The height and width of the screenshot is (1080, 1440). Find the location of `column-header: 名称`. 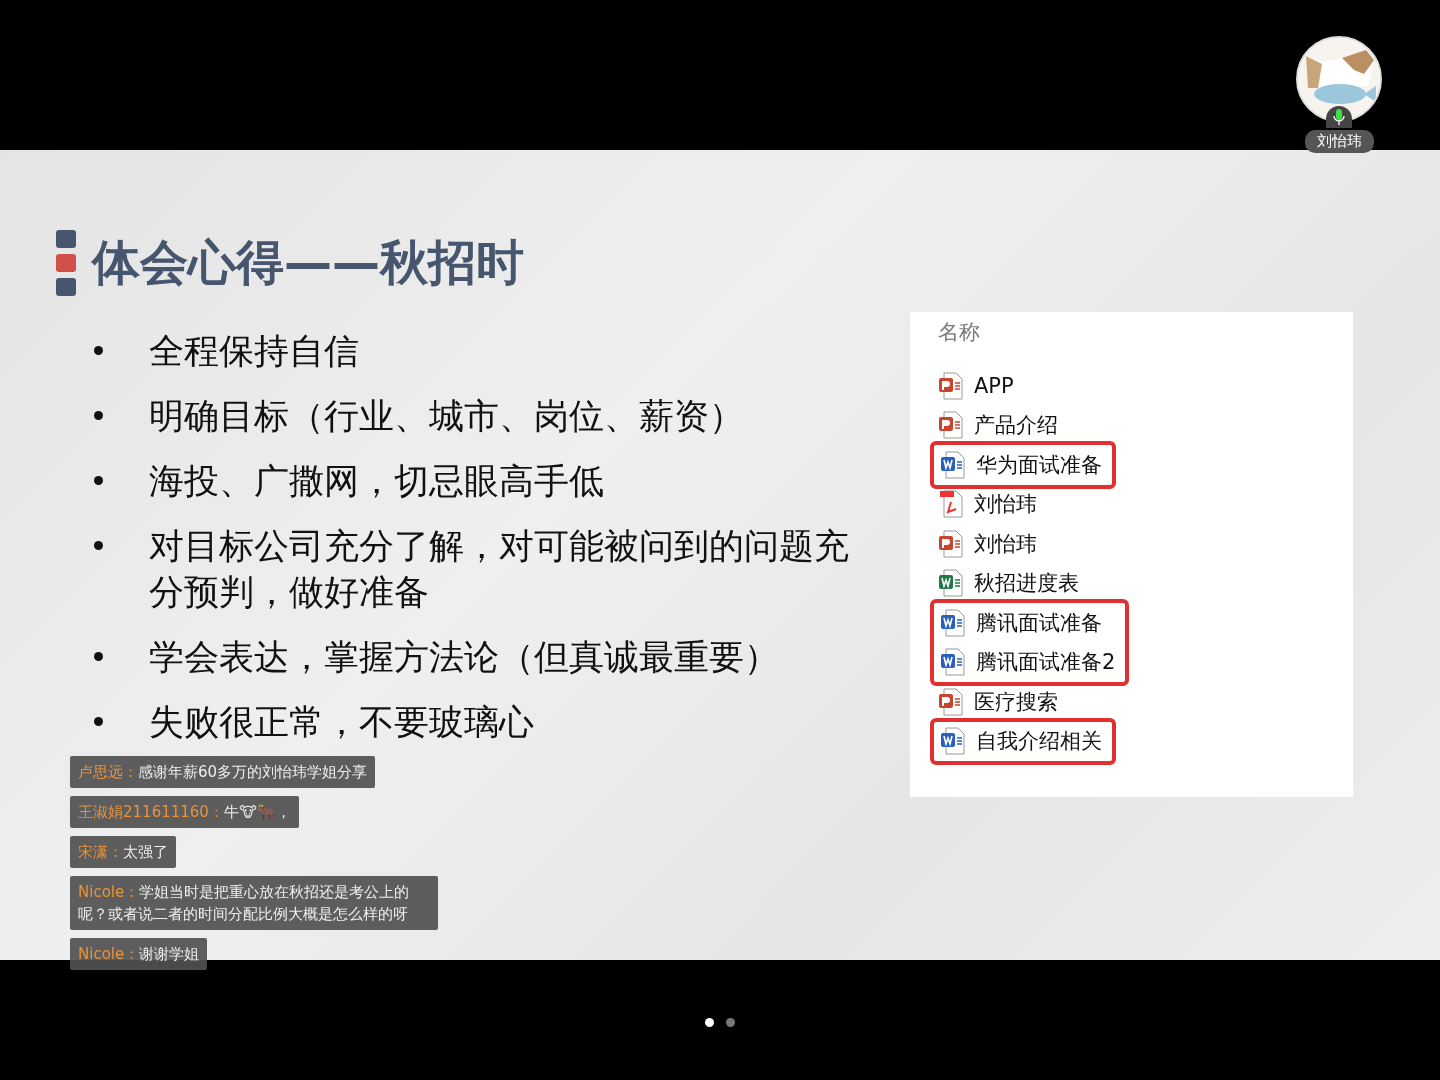

column-header: 名称 is located at coordinates (959, 332).